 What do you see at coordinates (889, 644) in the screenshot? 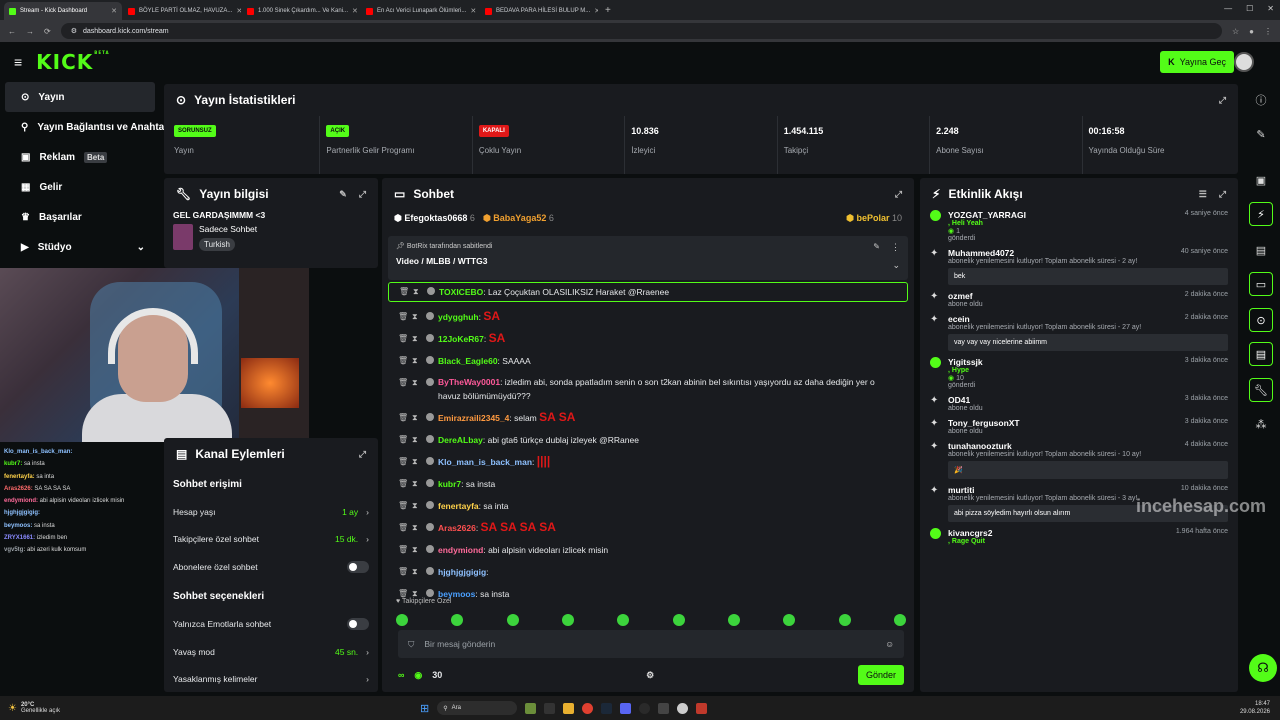
I see `emoji-icon: ☺` at bounding box center [889, 644].